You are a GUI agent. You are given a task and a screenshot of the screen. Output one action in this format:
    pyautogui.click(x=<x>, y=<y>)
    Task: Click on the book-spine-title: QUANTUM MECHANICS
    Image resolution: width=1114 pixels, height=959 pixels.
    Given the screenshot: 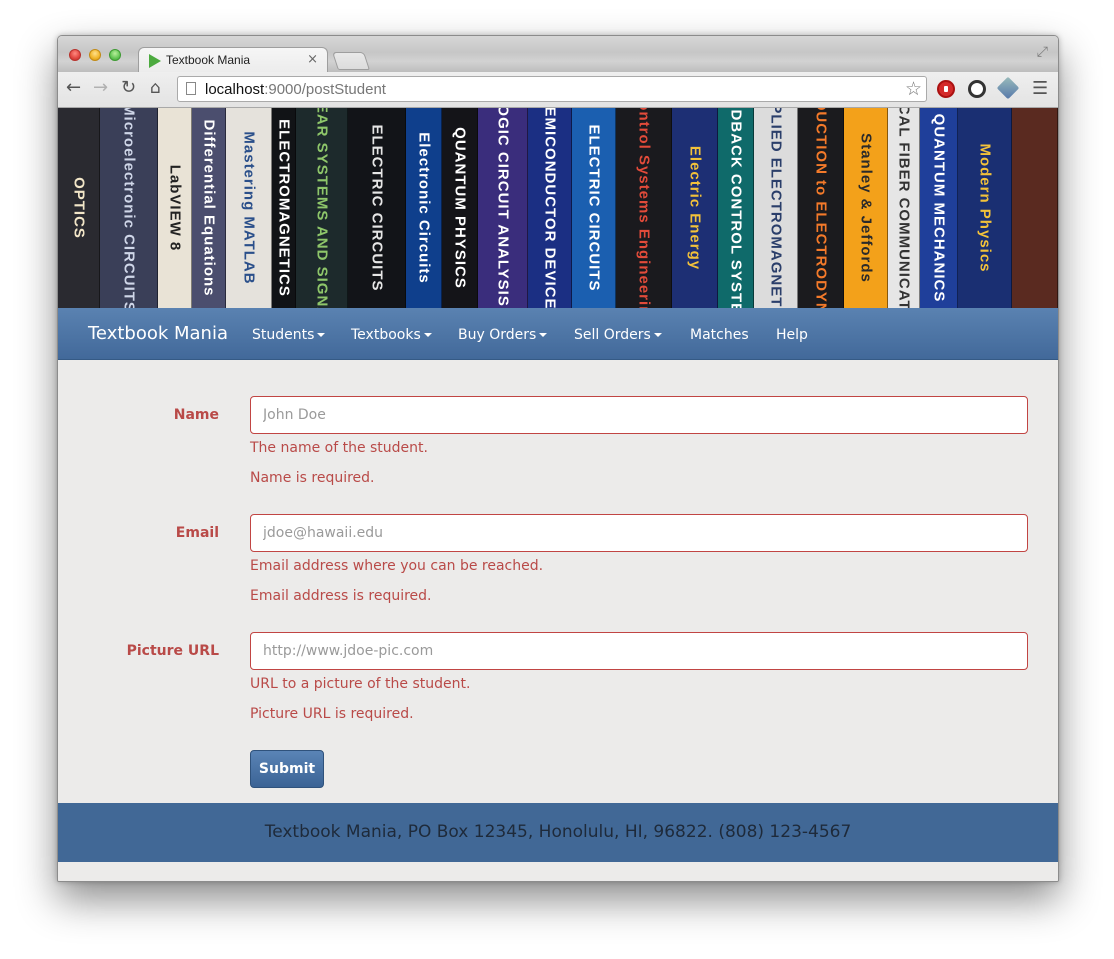 What is the action you would take?
    pyautogui.click(x=938, y=208)
    